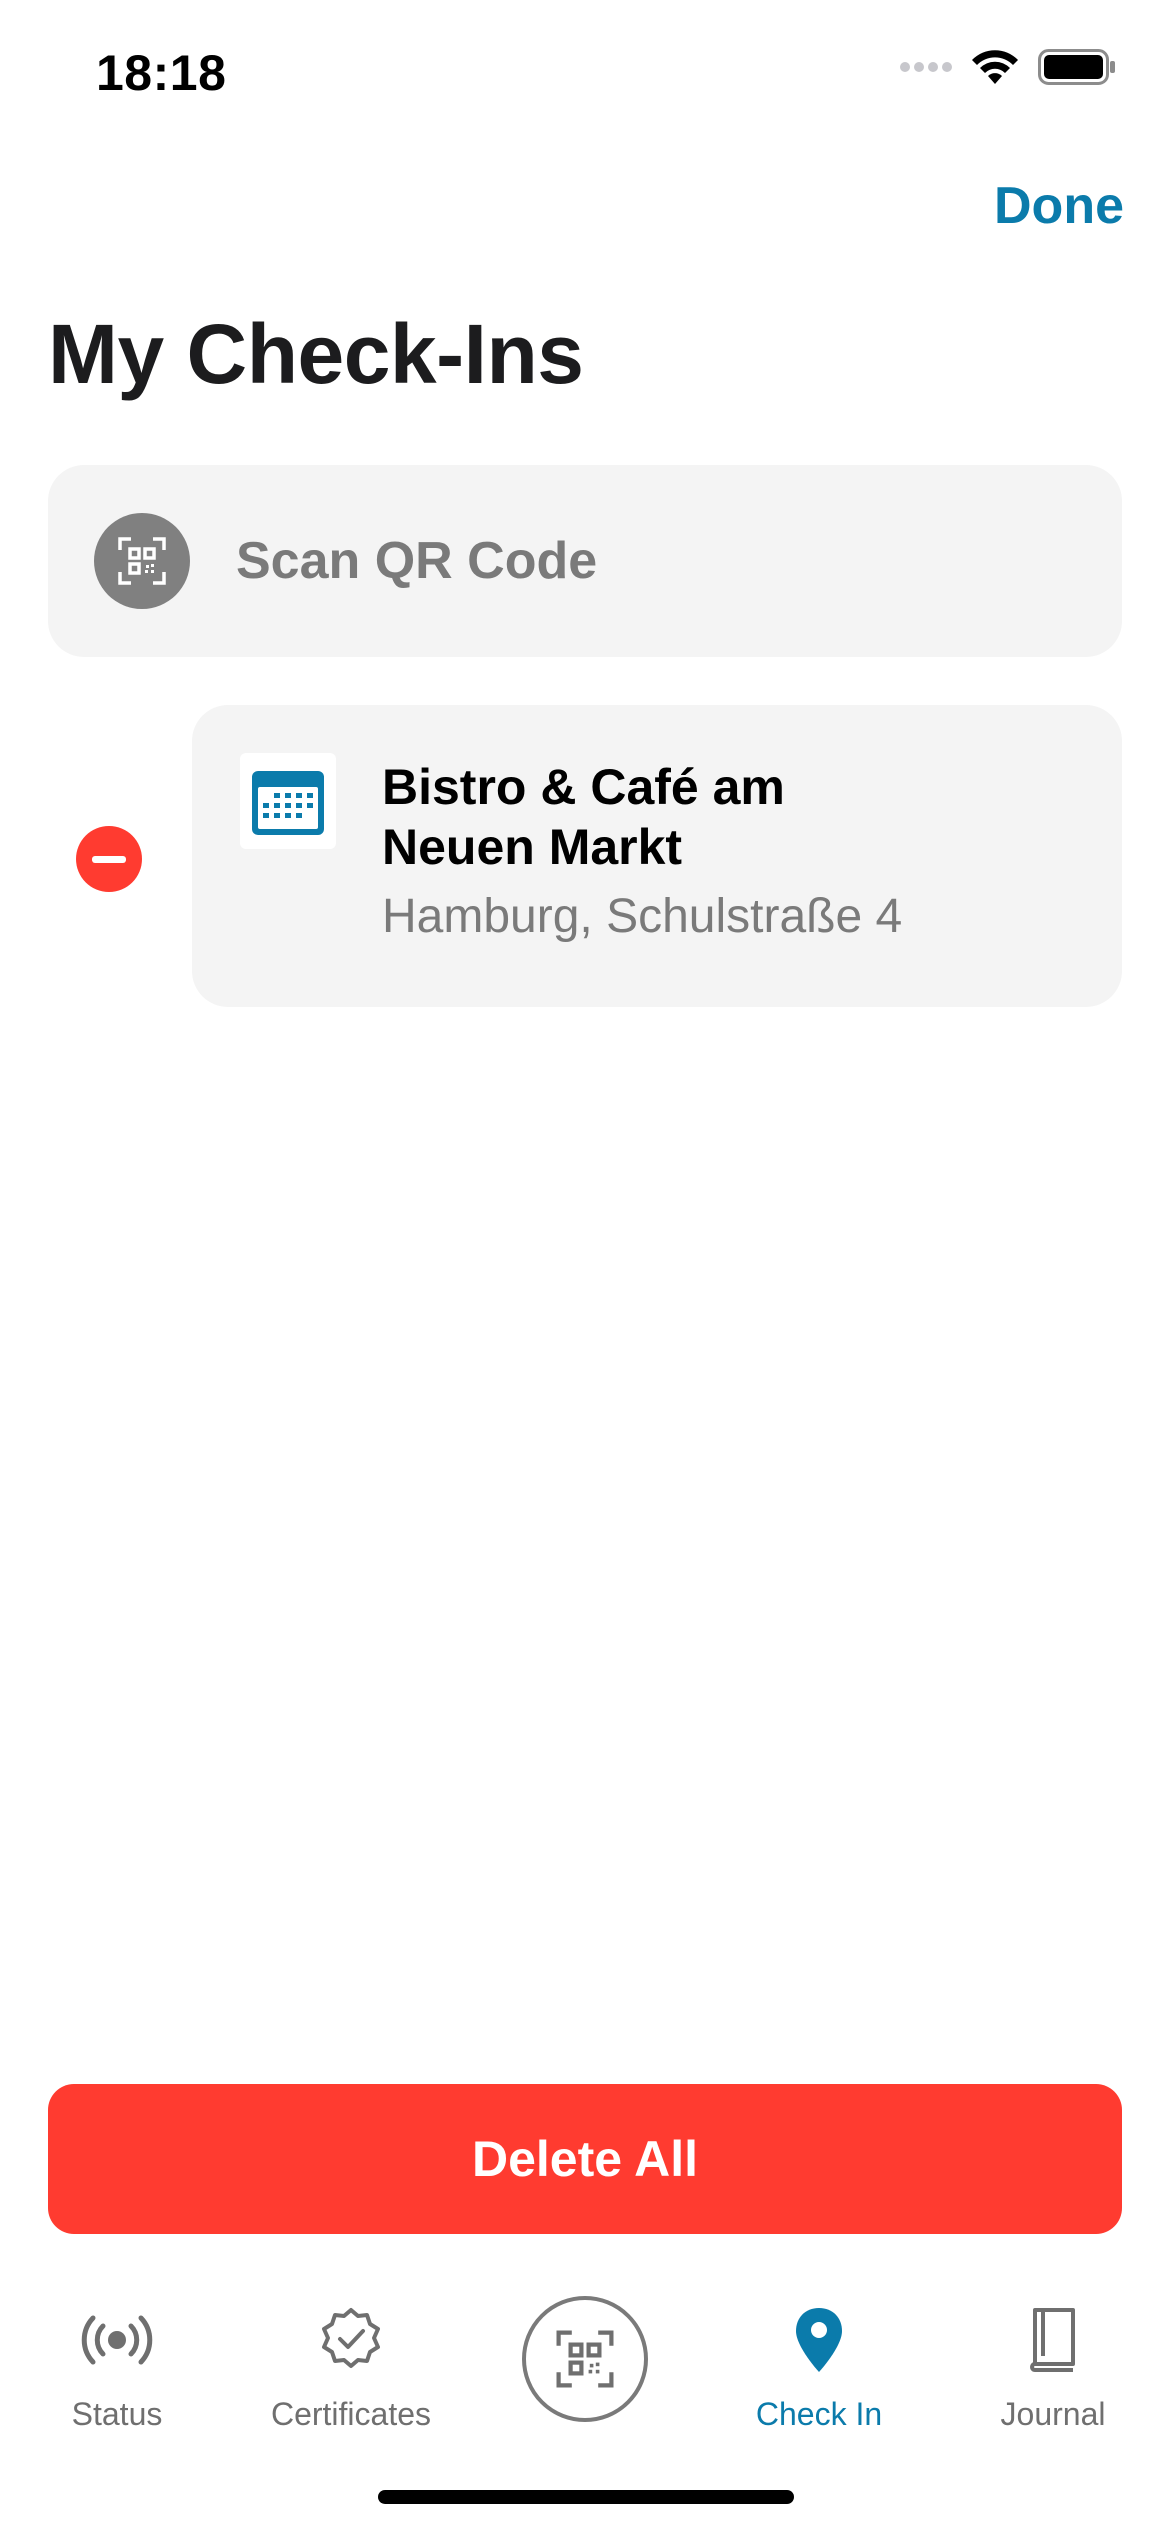 The height and width of the screenshot is (2532, 1170). What do you see at coordinates (662, 817) in the screenshot?
I see `checkin-title: Bistro & Café am Neuen Markt` at bounding box center [662, 817].